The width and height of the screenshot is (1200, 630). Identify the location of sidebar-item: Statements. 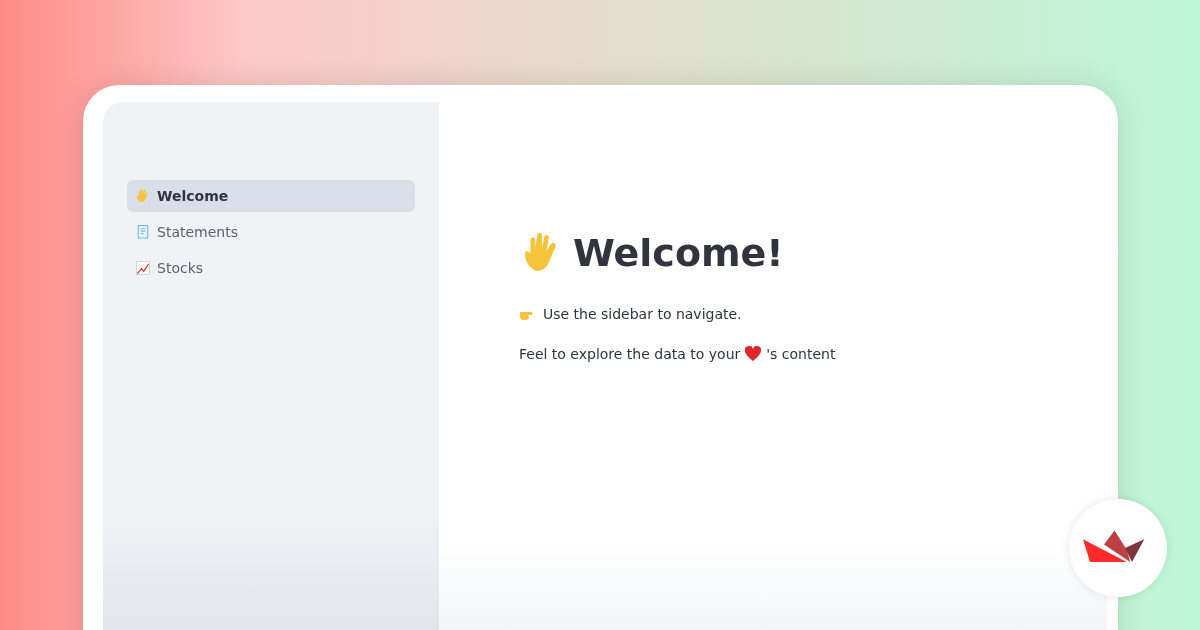
(271, 232).